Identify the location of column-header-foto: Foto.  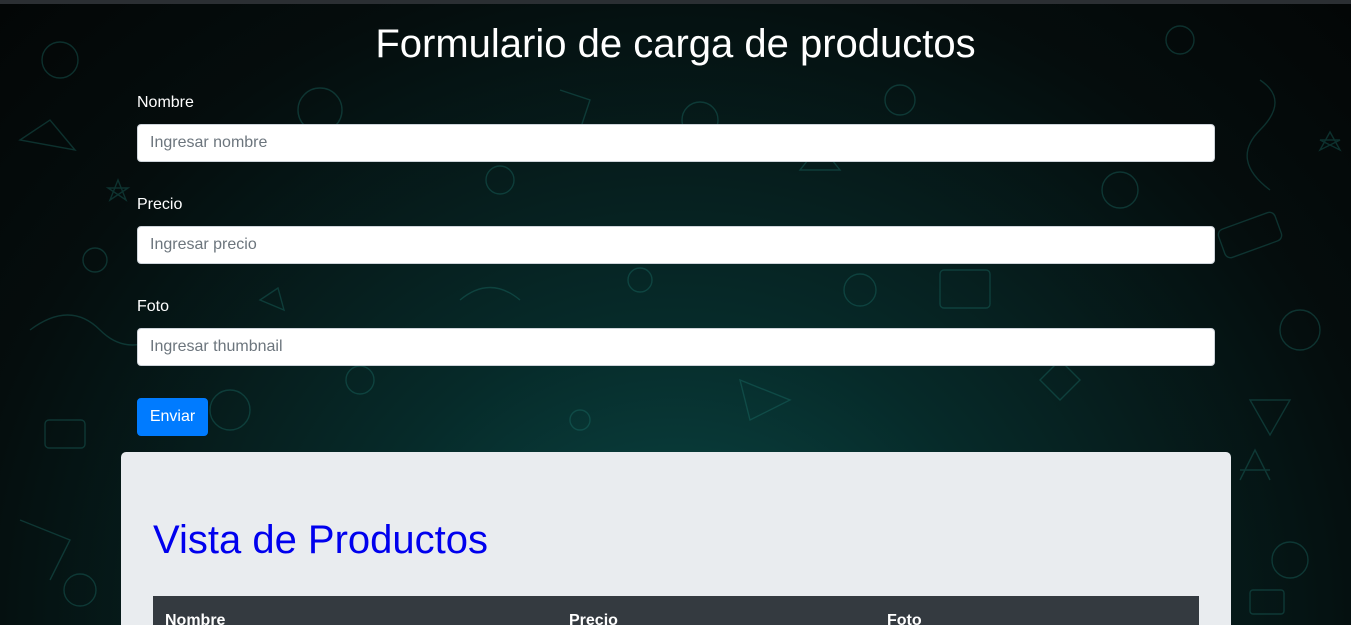
(904, 618).